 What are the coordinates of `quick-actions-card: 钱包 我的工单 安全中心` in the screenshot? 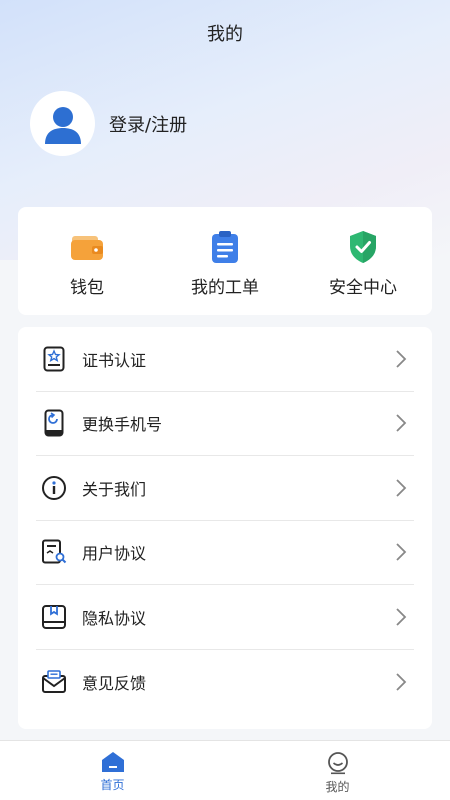 It's located at (225, 261).